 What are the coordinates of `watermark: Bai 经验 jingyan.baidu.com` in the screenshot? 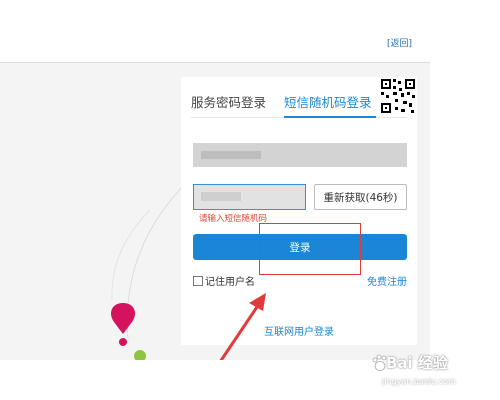 It's located at (432, 372).